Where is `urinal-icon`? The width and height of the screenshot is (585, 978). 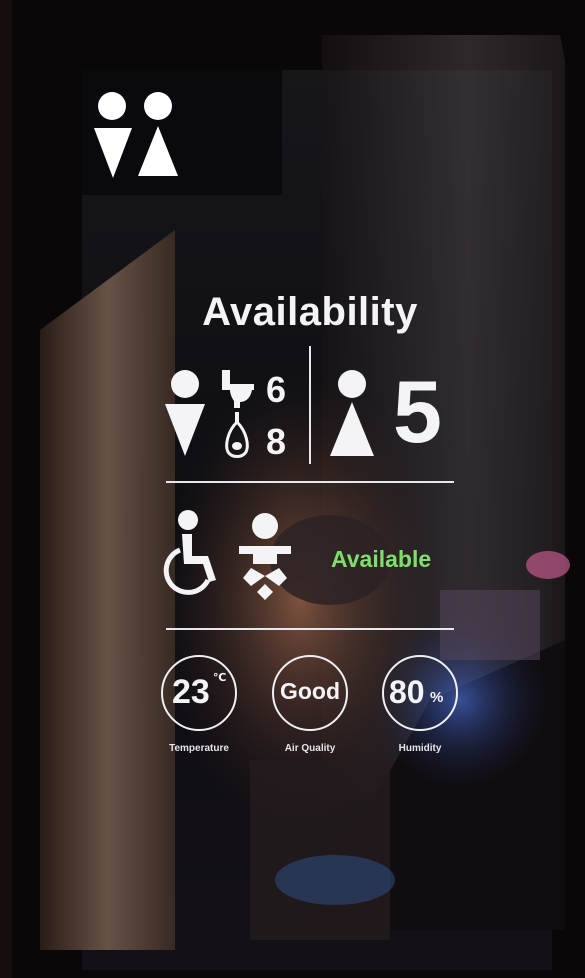
urinal-icon is located at coordinates (237, 435).